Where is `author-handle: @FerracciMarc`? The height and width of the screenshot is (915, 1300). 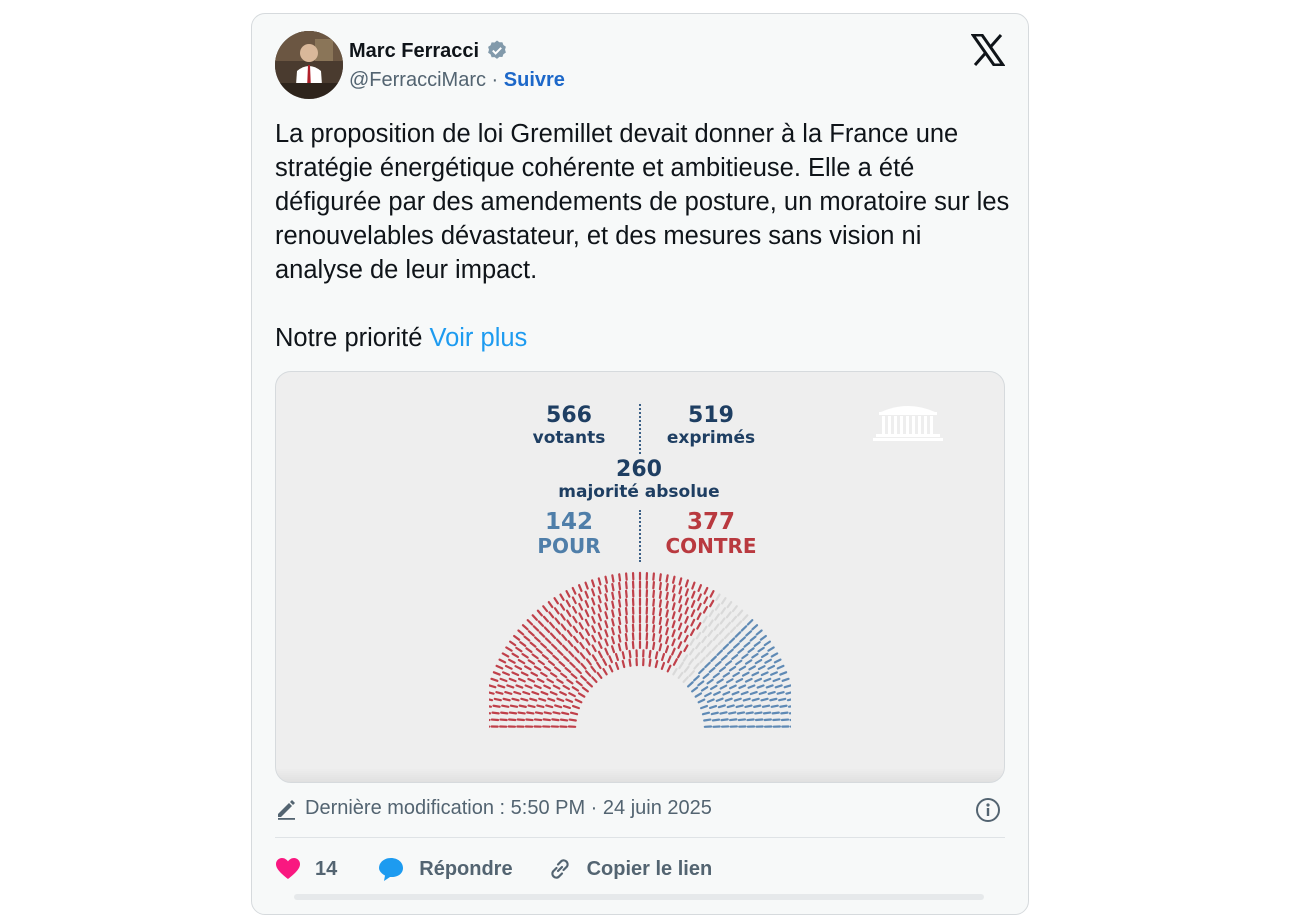
author-handle: @FerracciMarc is located at coordinates (417, 80).